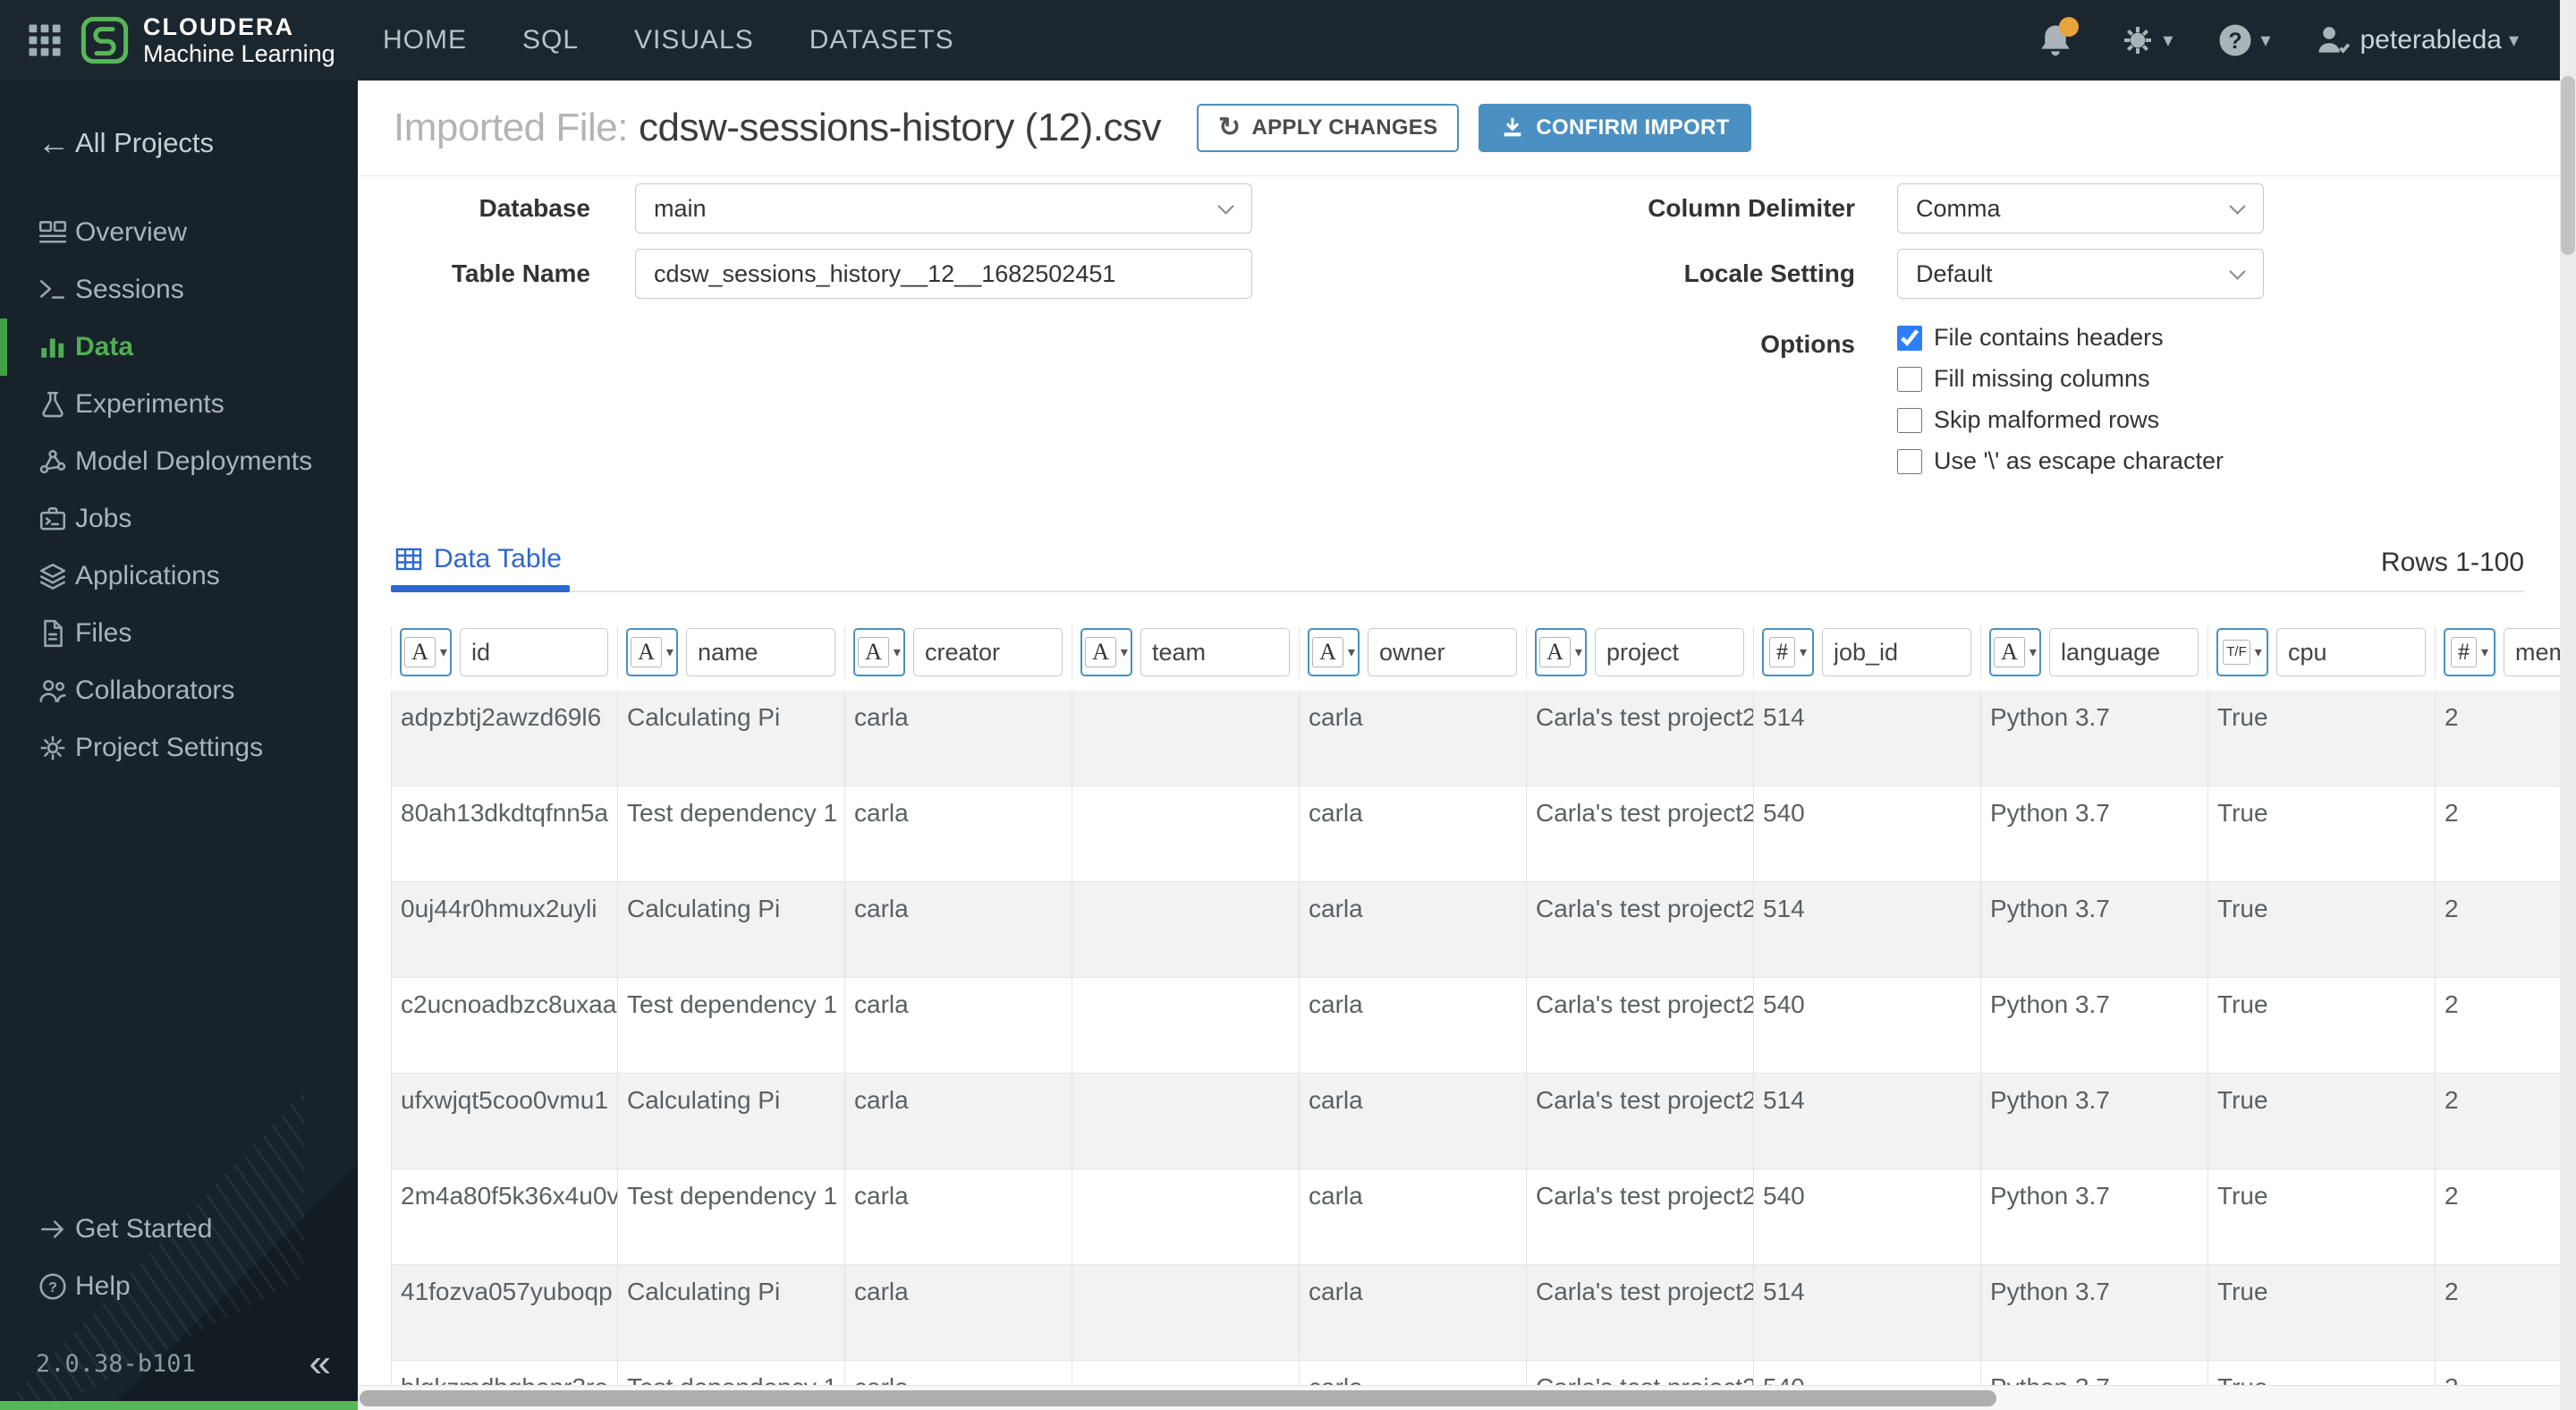 The image size is (2576, 1410). I want to click on nav-datasets: DATASETS, so click(881, 40).